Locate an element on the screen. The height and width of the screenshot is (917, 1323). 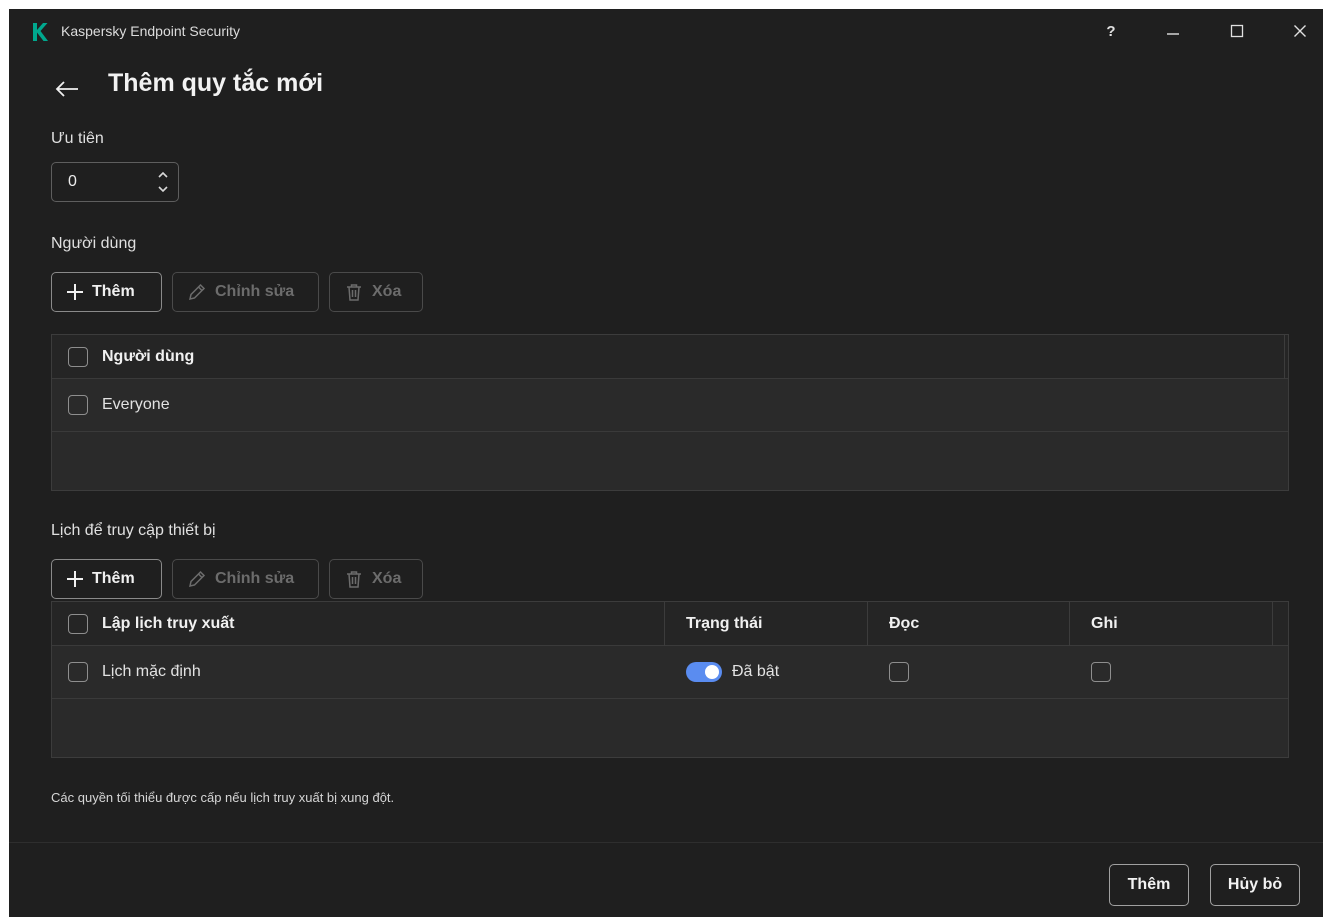
schedule-select-all-cell is located at coordinates (78, 623).